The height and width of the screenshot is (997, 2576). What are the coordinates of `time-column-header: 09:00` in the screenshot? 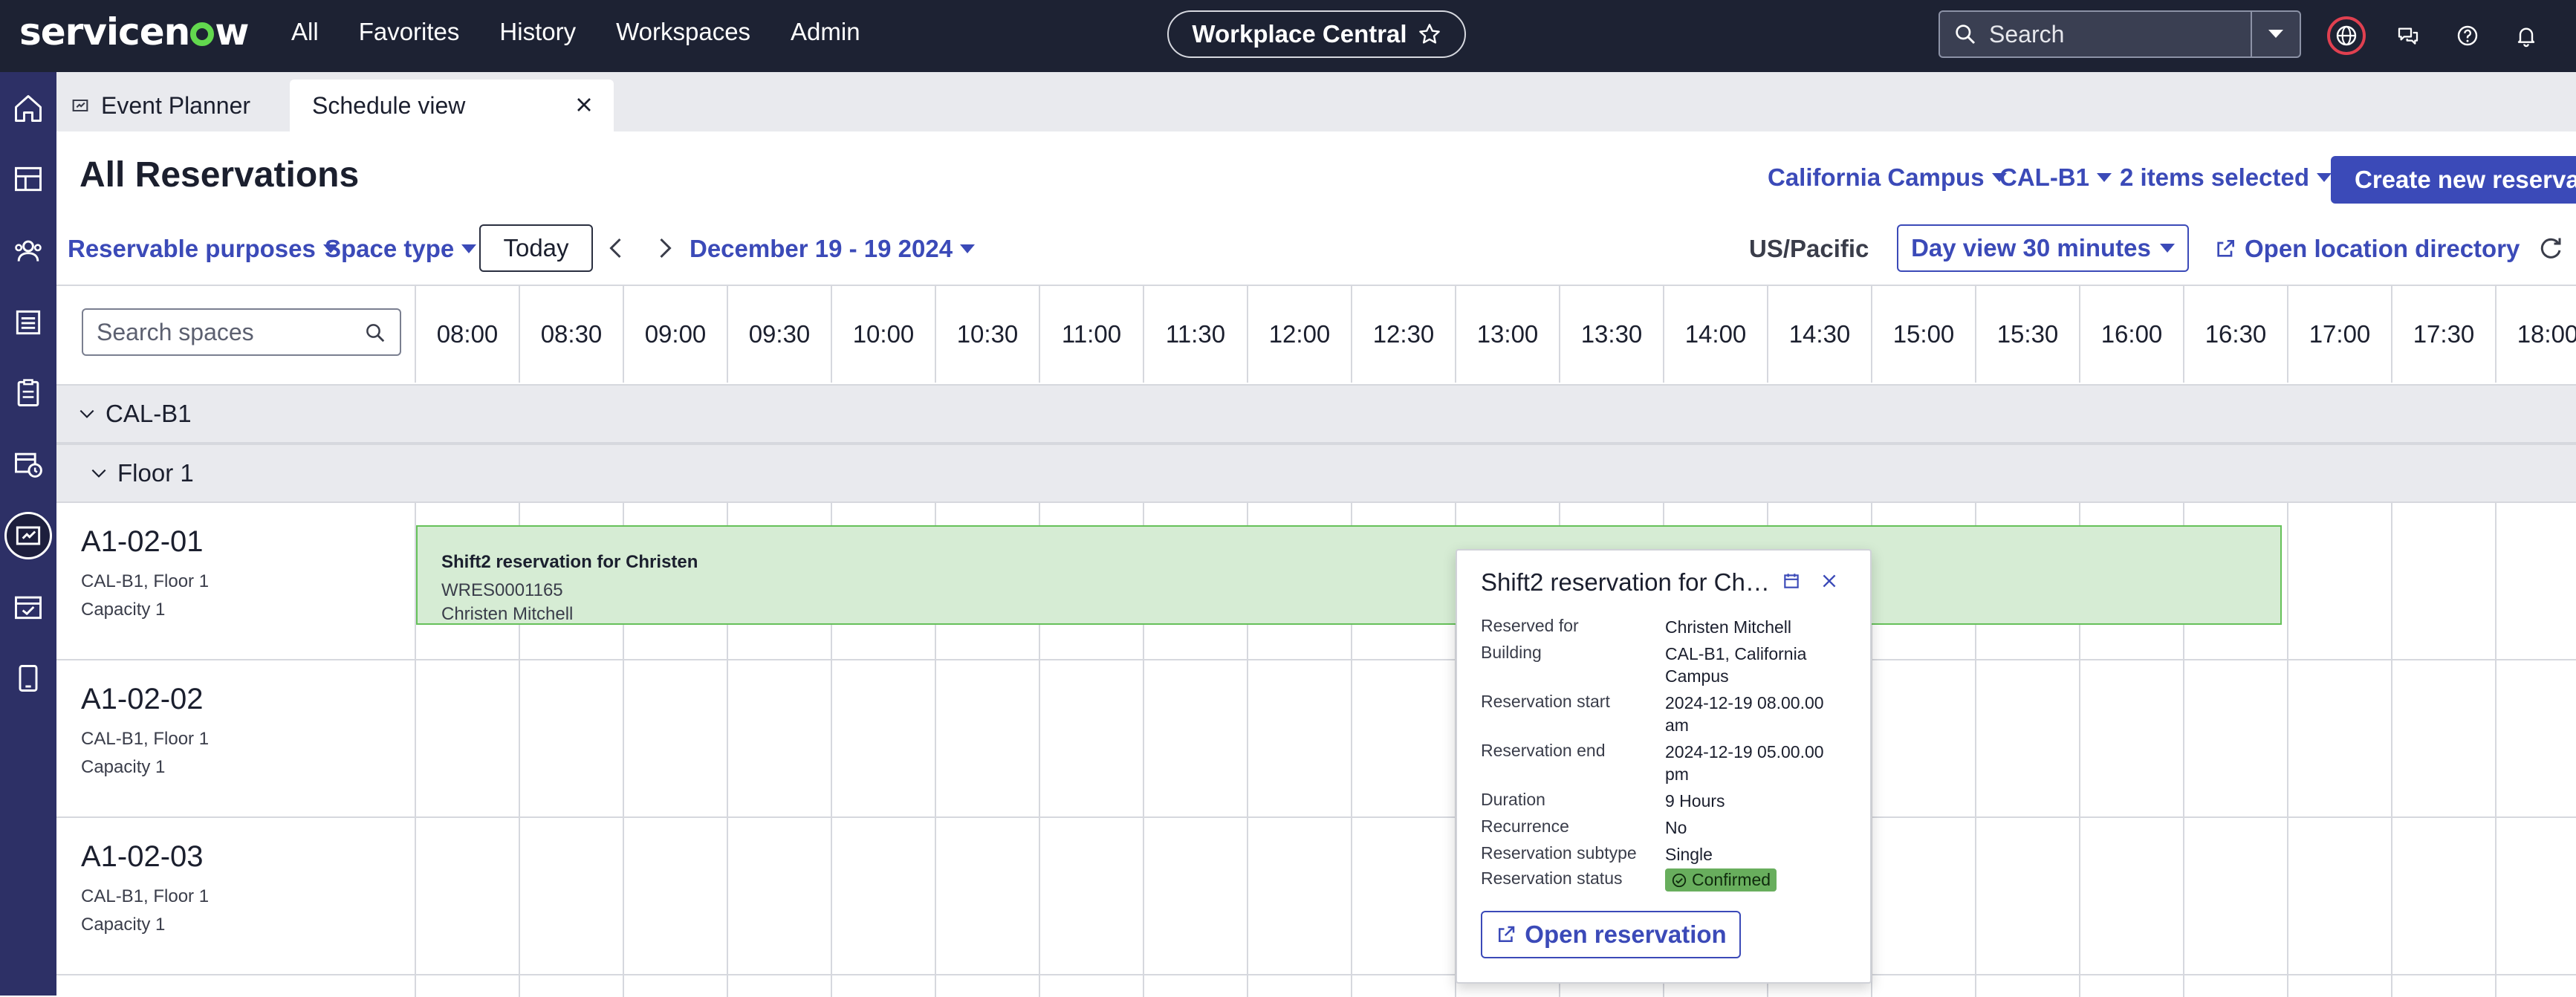 It's located at (675, 334).